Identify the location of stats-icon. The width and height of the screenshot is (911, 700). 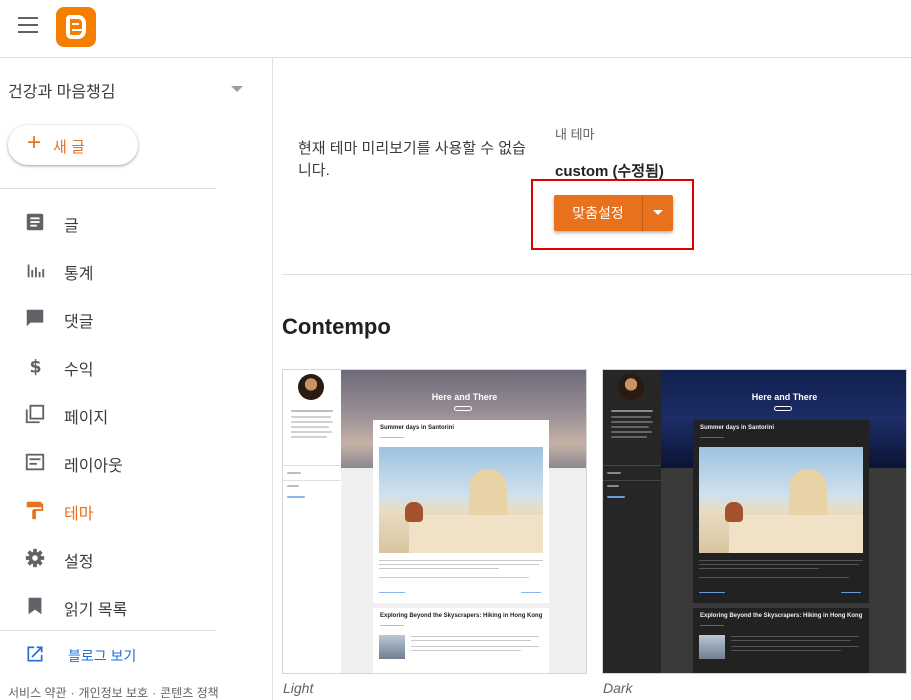
(36, 271).